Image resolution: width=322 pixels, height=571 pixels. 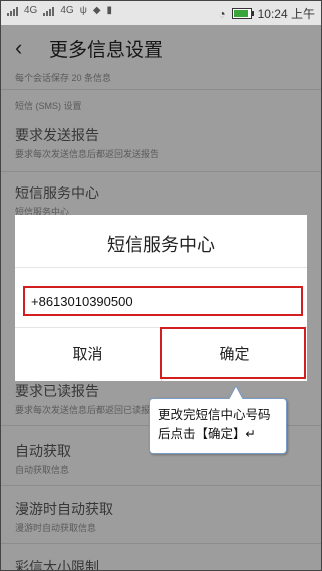 What do you see at coordinates (83, 10) in the screenshot?
I see `usb-icon: ψ` at bounding box center [83, 10].